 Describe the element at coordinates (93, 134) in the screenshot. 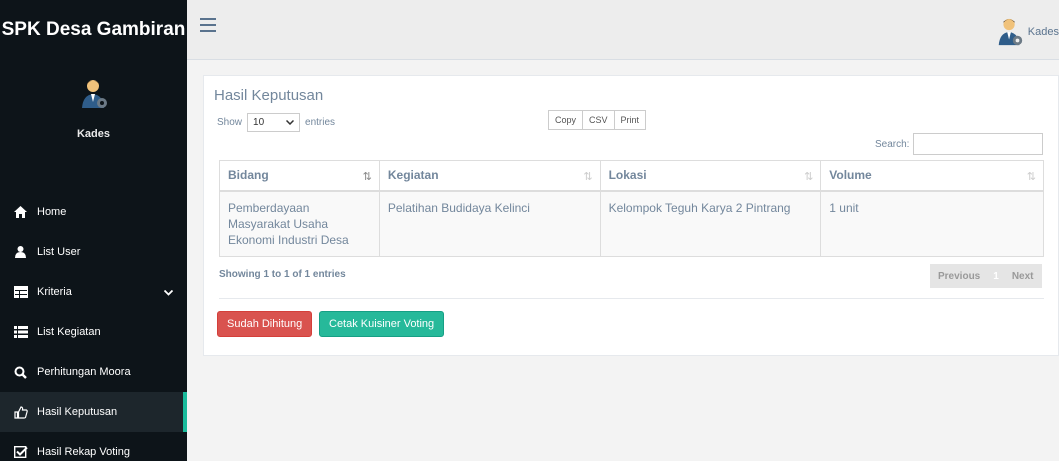

I see `sidebar-username: Kades` at that location.